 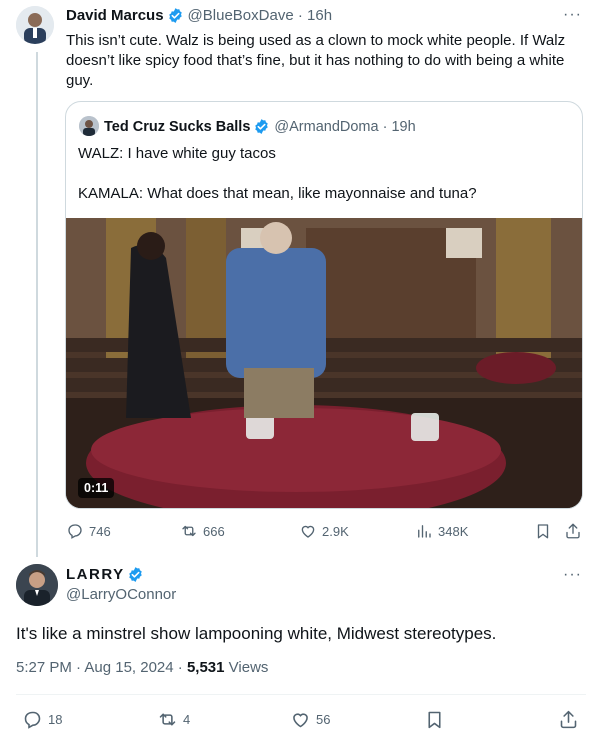 I want to click on main-tweet-header: LARRY, so click(x=107, y=574).